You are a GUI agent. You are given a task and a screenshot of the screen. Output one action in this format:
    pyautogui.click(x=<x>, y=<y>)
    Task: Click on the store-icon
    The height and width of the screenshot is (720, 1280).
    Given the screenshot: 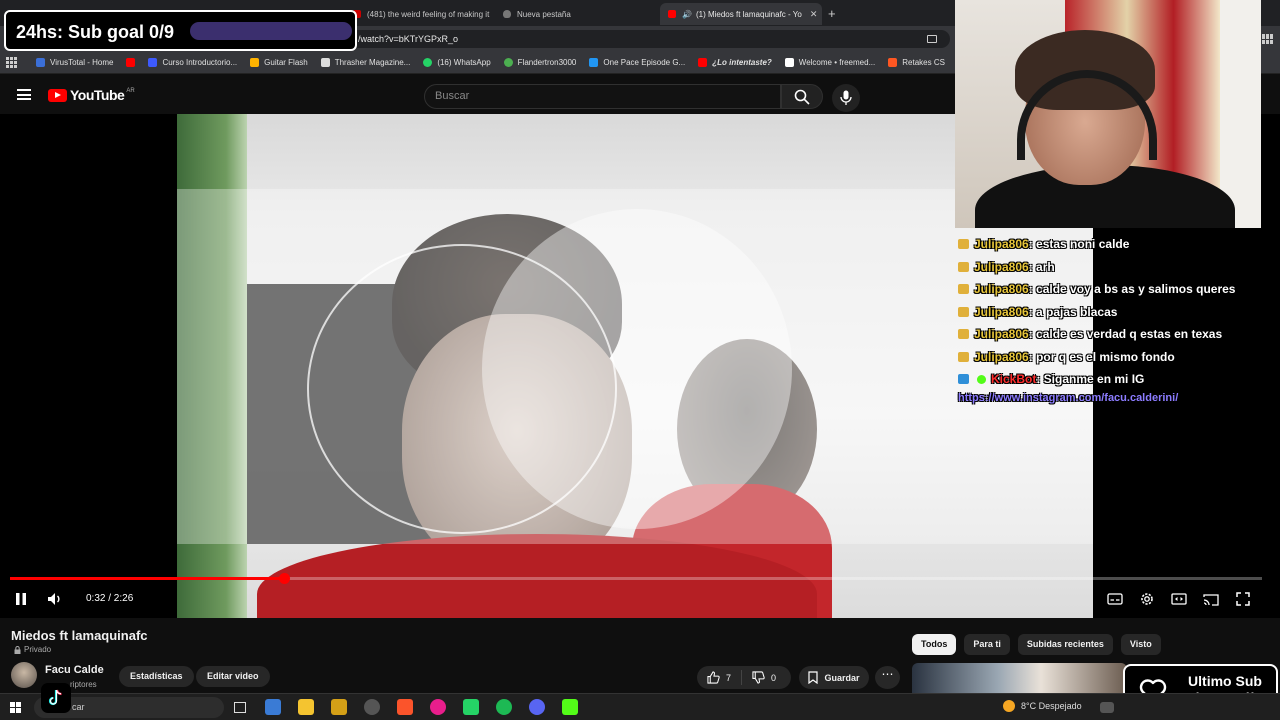 What is the action you would take?
    pyautogui.click(x=306, y=707)
    